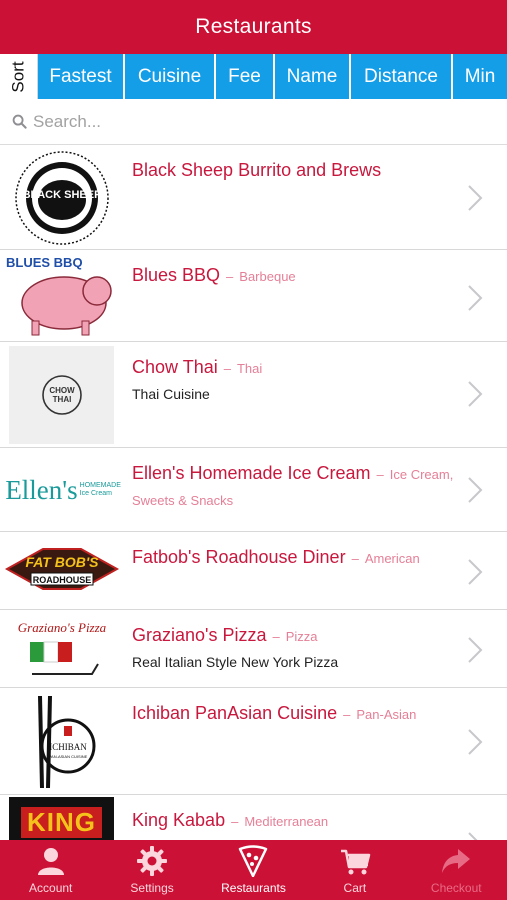  I want to click on share-arrow-icon, so click(456, 861).